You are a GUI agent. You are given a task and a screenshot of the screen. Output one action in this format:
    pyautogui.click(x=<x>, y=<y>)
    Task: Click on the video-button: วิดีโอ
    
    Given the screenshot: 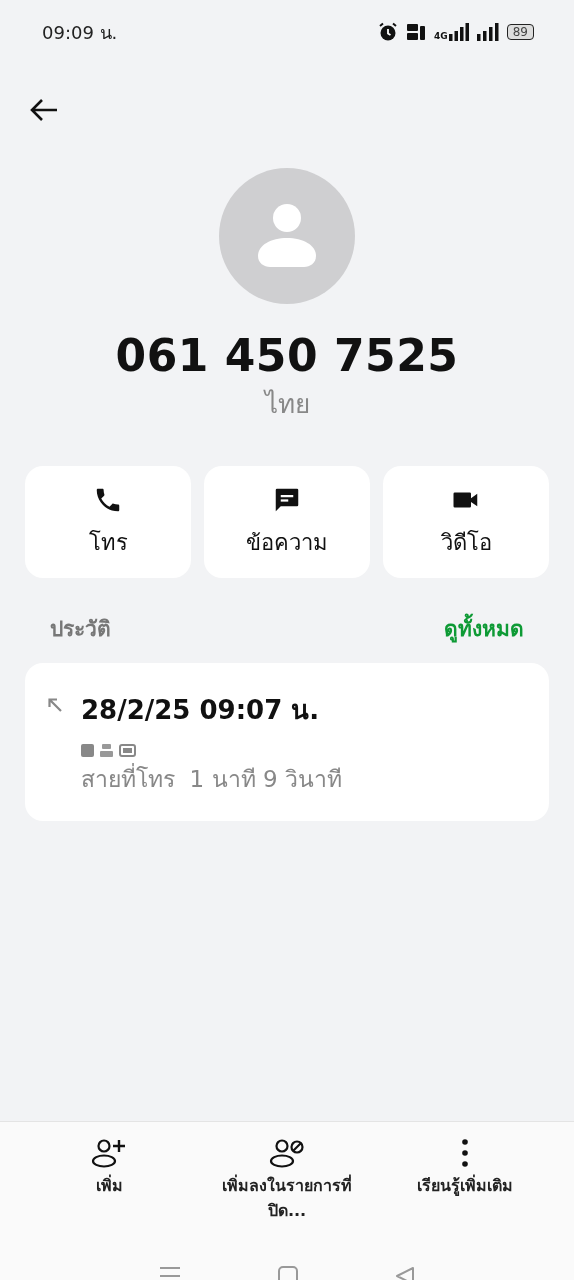 What is the action you would take?
    pyautogui.click(x=466, y=522)
    